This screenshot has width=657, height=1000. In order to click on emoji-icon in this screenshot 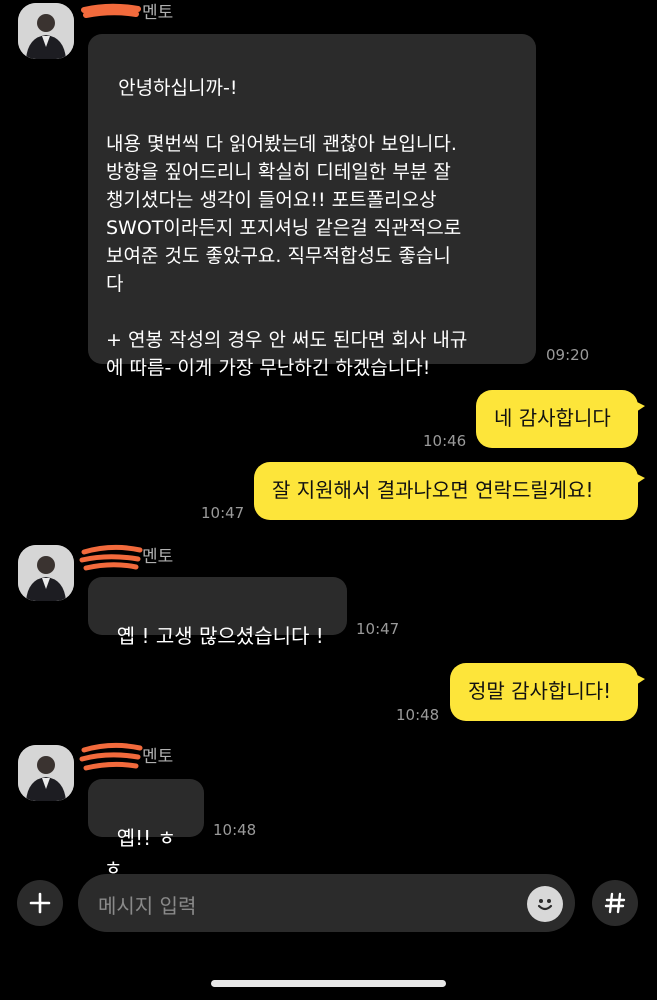, I will do `click(545, 905)`.